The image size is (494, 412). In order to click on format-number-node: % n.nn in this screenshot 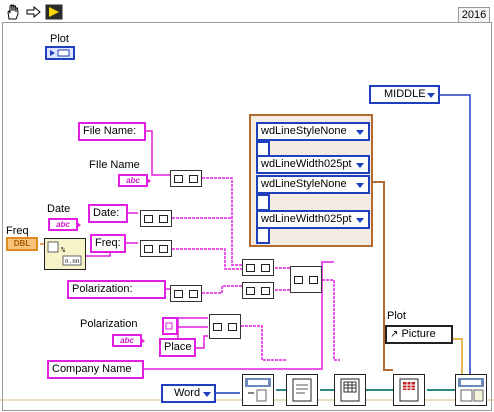, I will do `click(65, 254)`.